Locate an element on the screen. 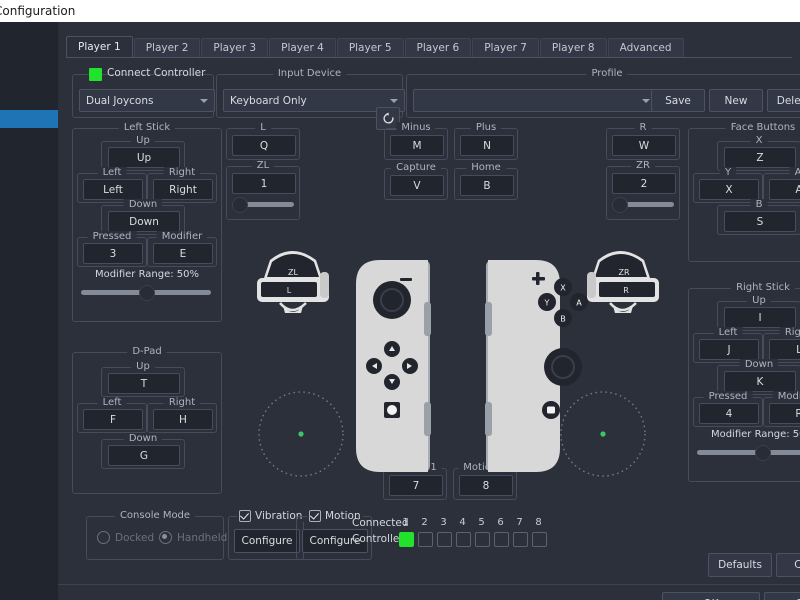 The image size is (800, 600). zl-button-key: 1 is located at coordinates (264, 183).